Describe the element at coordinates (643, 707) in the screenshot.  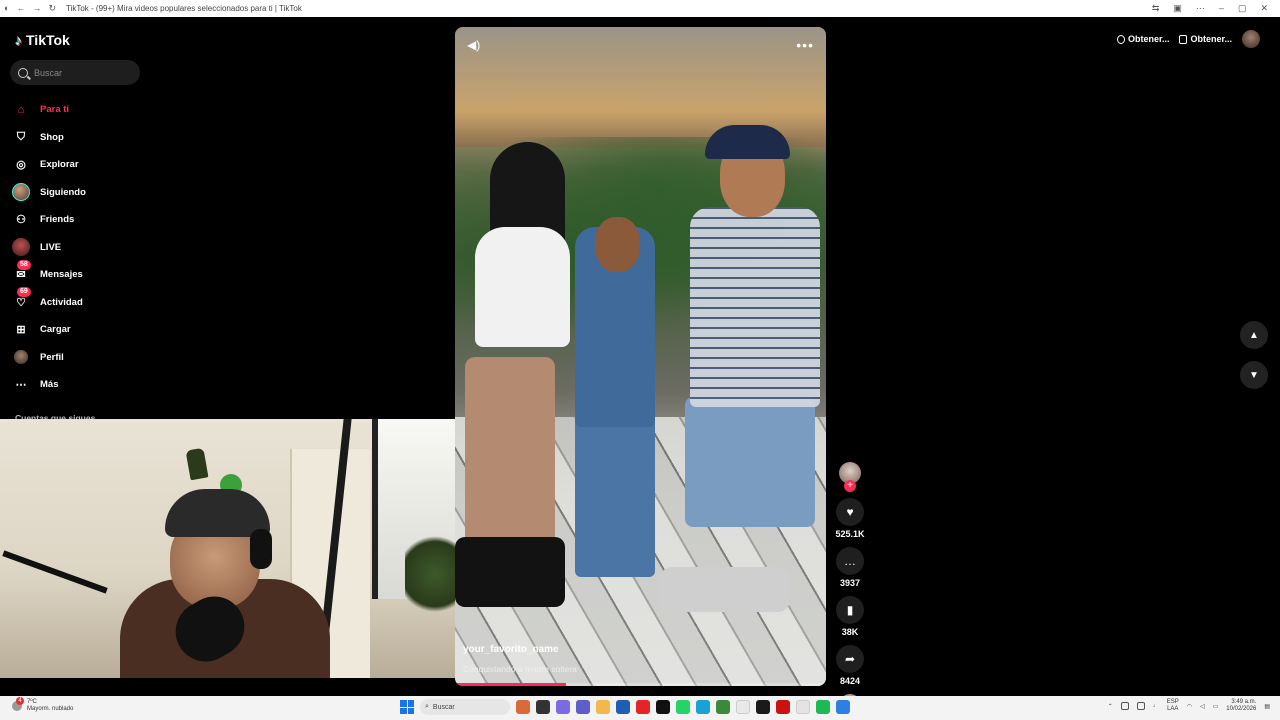
I see `youtube-icon` at that location.